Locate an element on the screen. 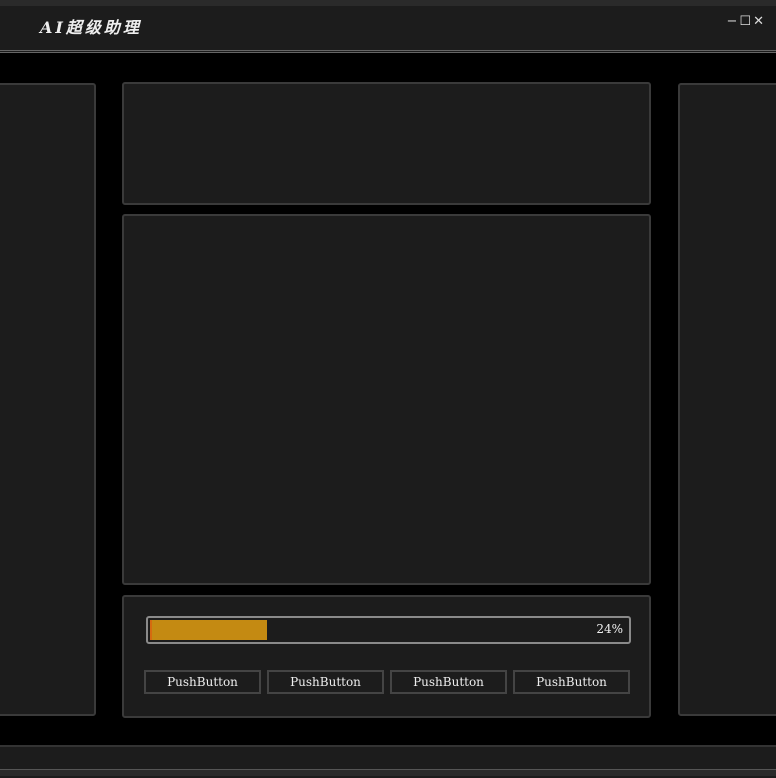 This screenshot has width=776, height=778. push-button-2: PushButton is located at coordinates (325, 682).